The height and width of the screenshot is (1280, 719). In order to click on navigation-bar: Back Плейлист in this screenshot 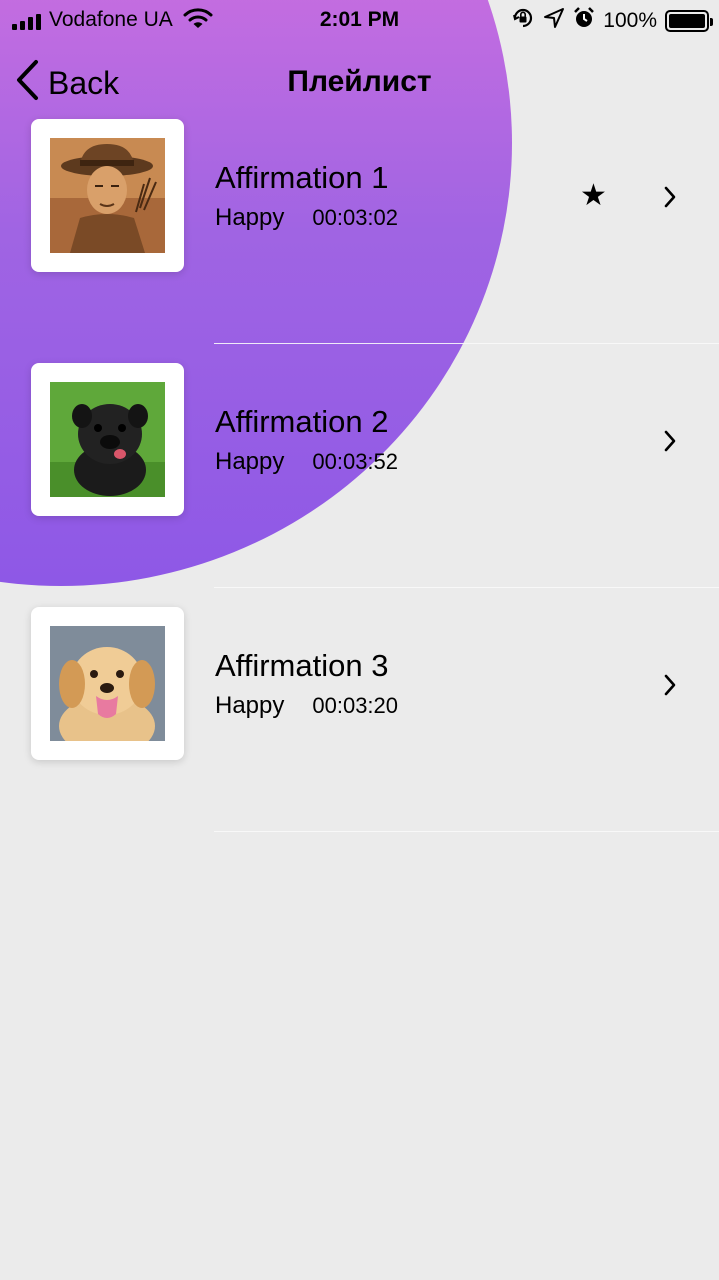, I will do `click(359, 82)`.